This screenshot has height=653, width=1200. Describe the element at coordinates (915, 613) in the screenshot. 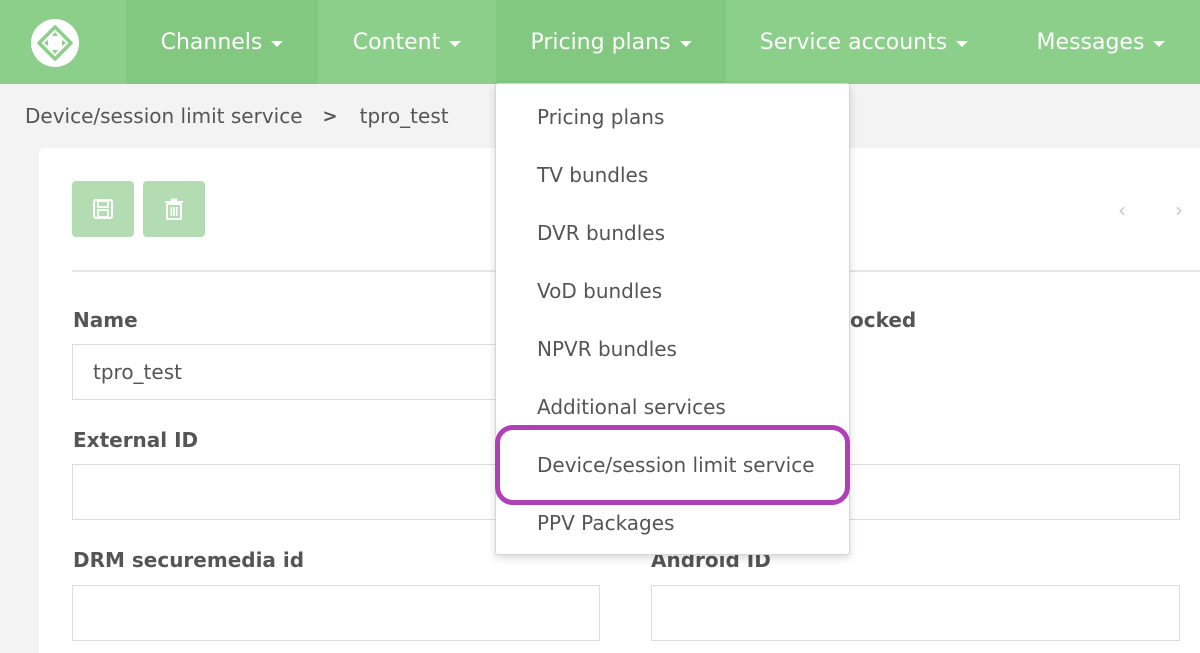

I see `android-id-input` at that location.